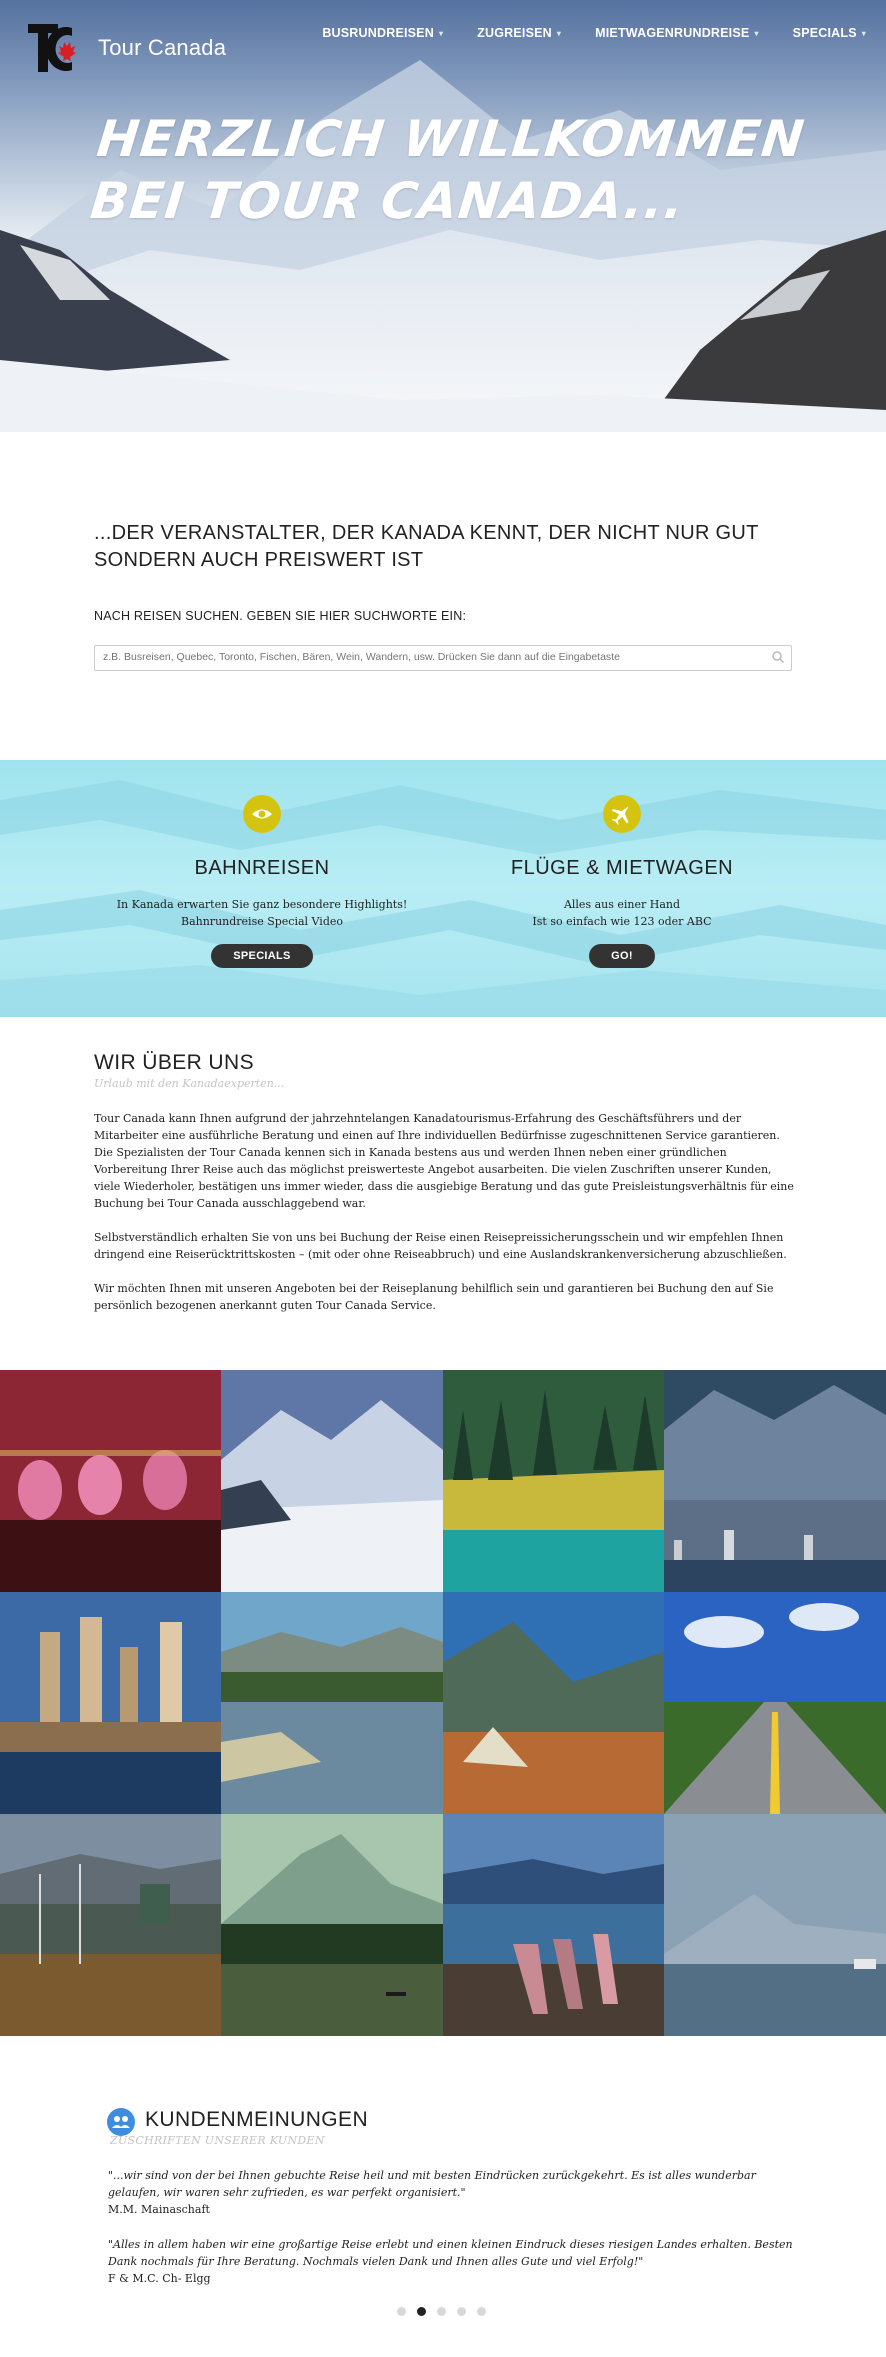  I want to click on carousel-pagination, so click(441, 2311).